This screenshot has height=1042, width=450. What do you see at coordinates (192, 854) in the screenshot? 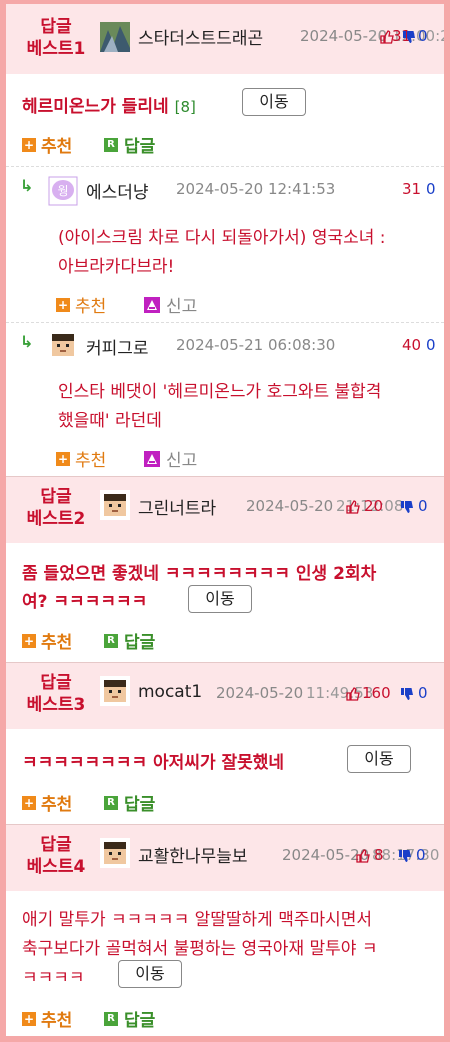
I see `author-nick: 교활한나무늘보` at bounding box center [192, 854].